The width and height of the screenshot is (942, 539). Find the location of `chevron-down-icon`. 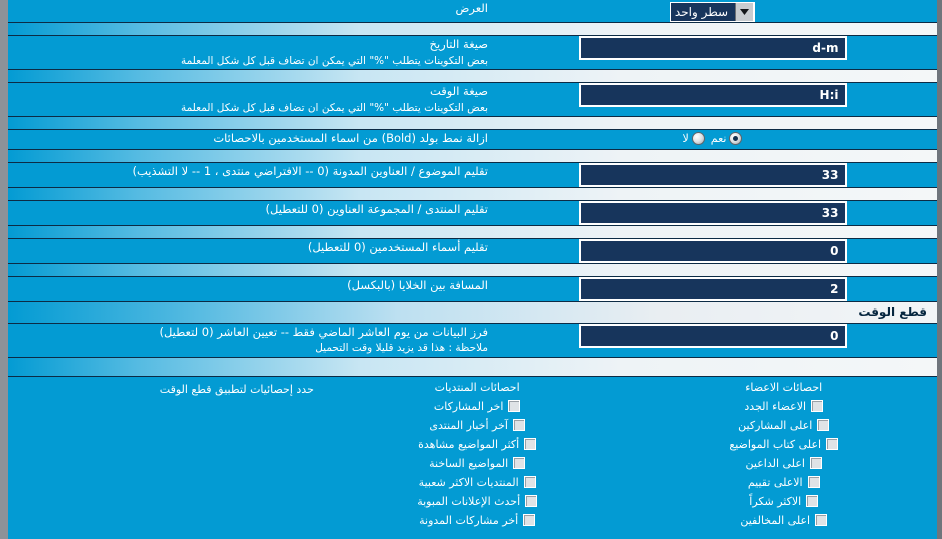

chevron-down-icon is located at coordinates (745, 12).